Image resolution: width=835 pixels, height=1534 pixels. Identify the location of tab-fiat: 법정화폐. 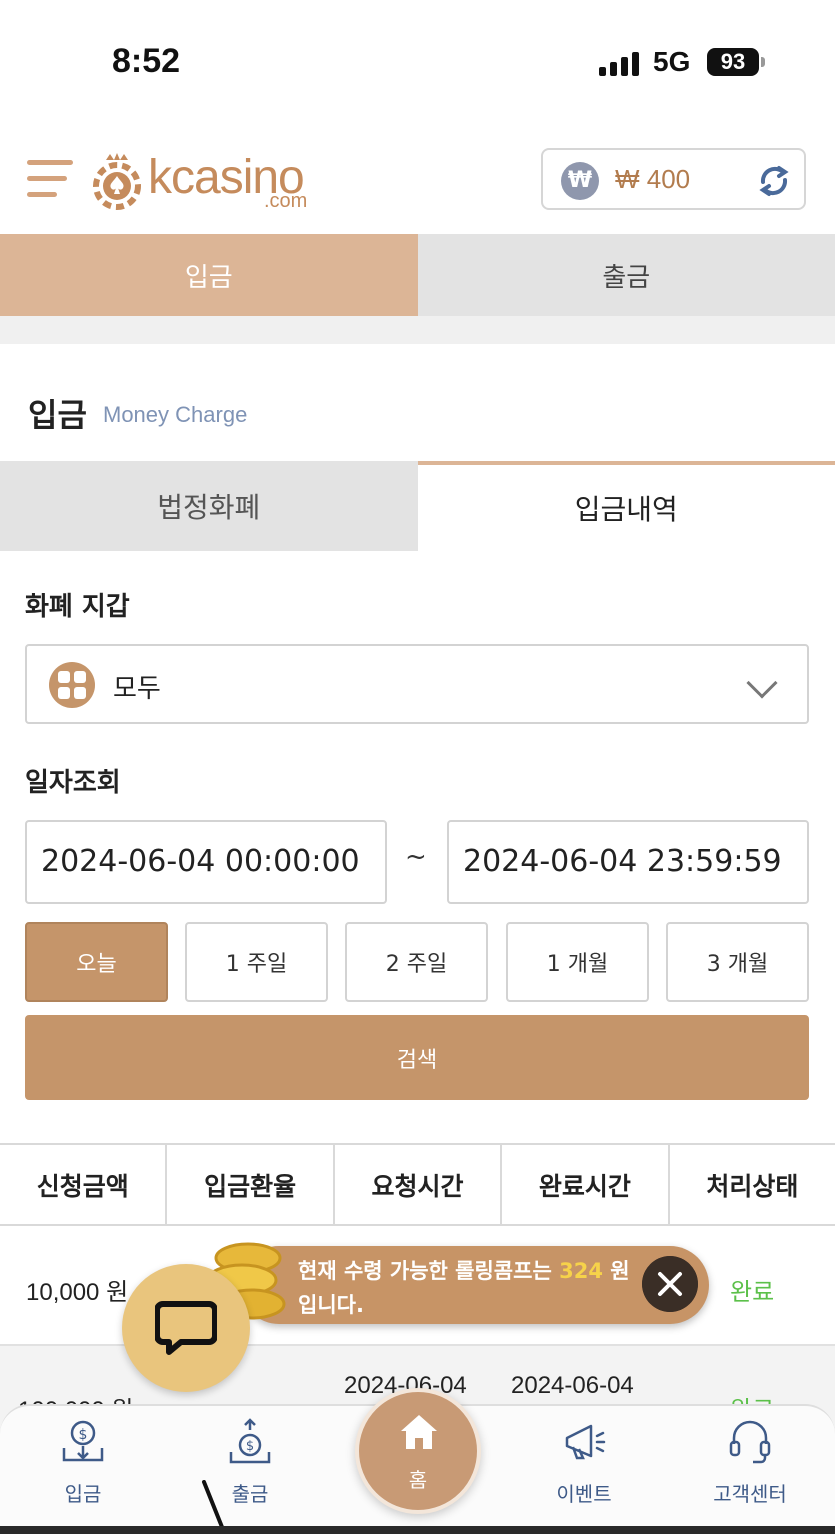
(209, 506).